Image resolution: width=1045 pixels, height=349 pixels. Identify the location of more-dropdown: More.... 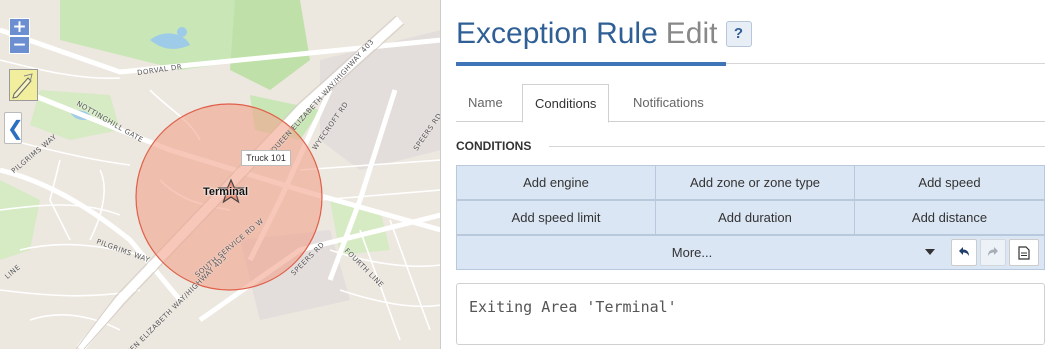
(750, 252).